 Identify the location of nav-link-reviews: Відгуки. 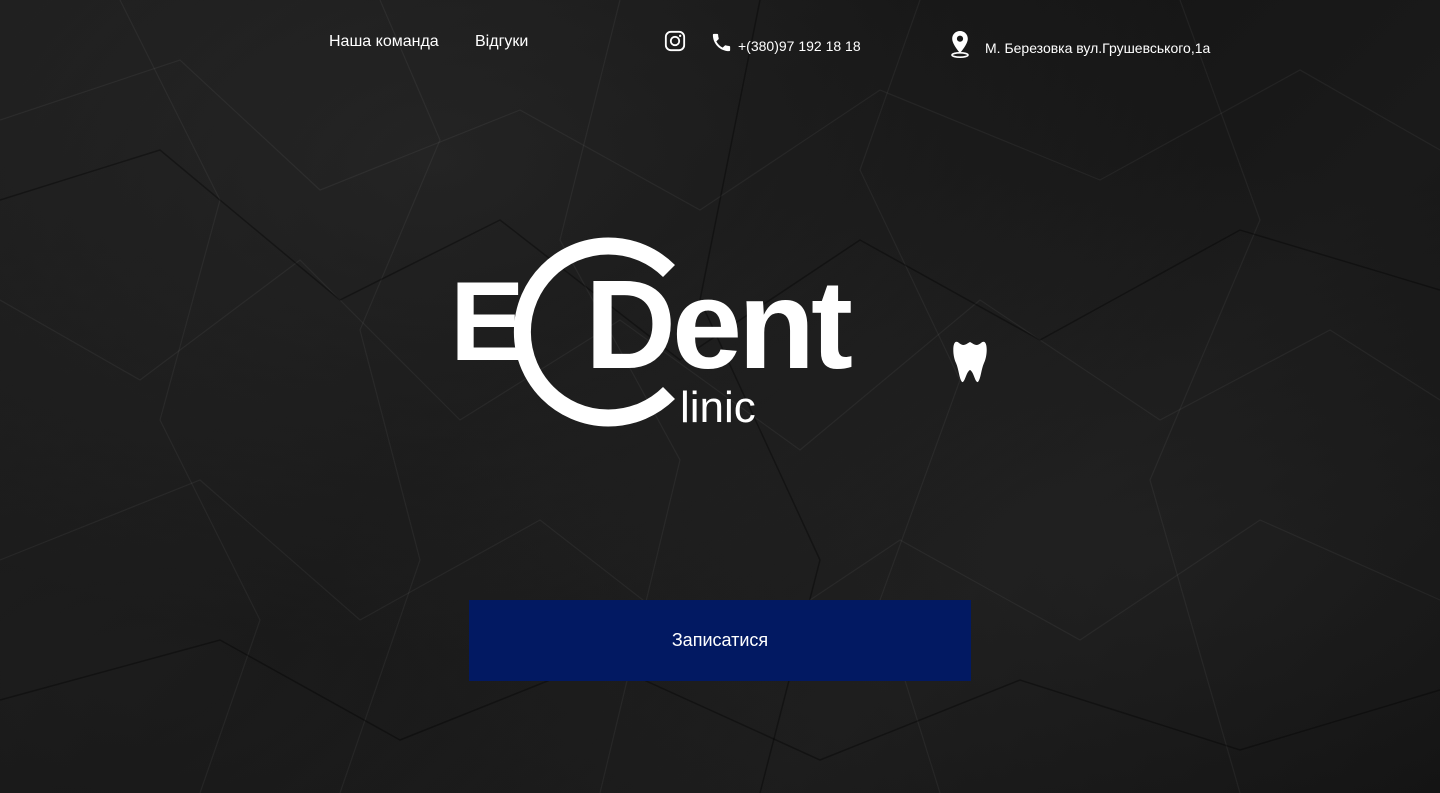
(501, 42).